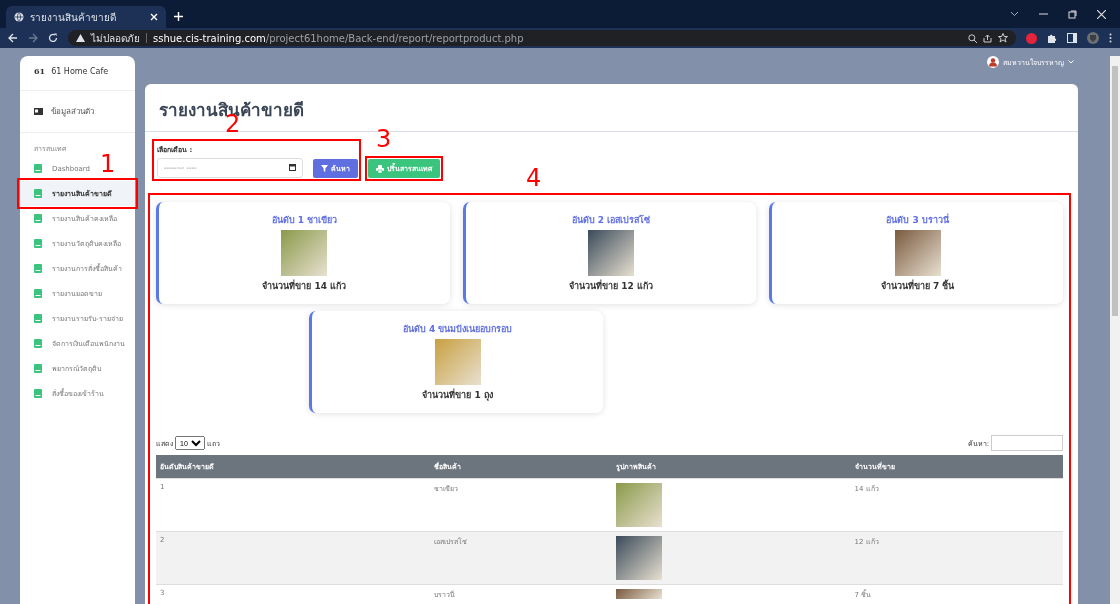 This screenshot has width=1120, height=604. Describe the element at coordinates (73, 17) in the screenshot. I see `tab-title: รายงานสินค้าขายดี` at that location.